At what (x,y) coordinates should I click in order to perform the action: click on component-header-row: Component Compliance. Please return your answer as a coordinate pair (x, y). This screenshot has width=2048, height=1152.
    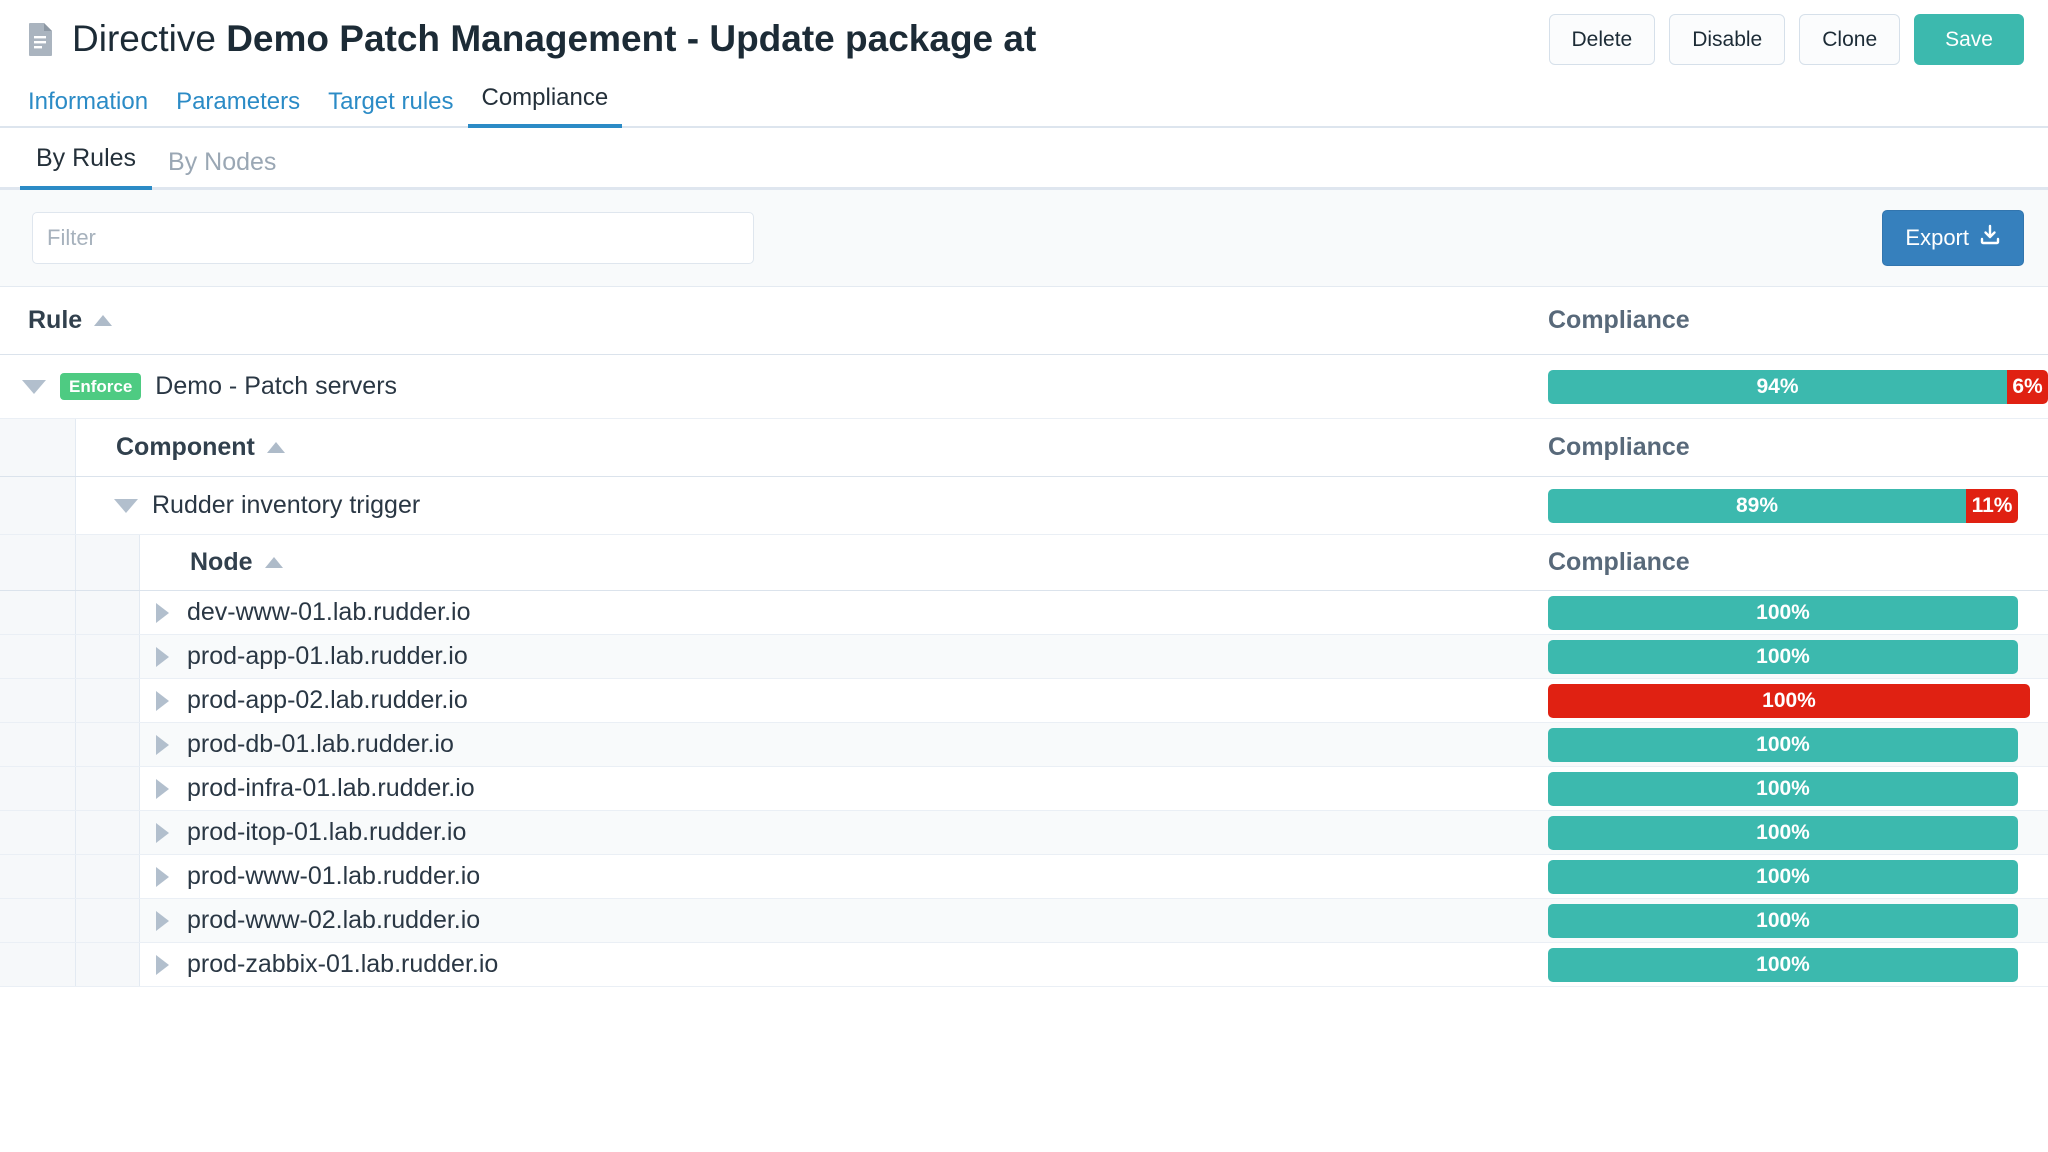
    Looking at the image, I should click on (1024, 448).